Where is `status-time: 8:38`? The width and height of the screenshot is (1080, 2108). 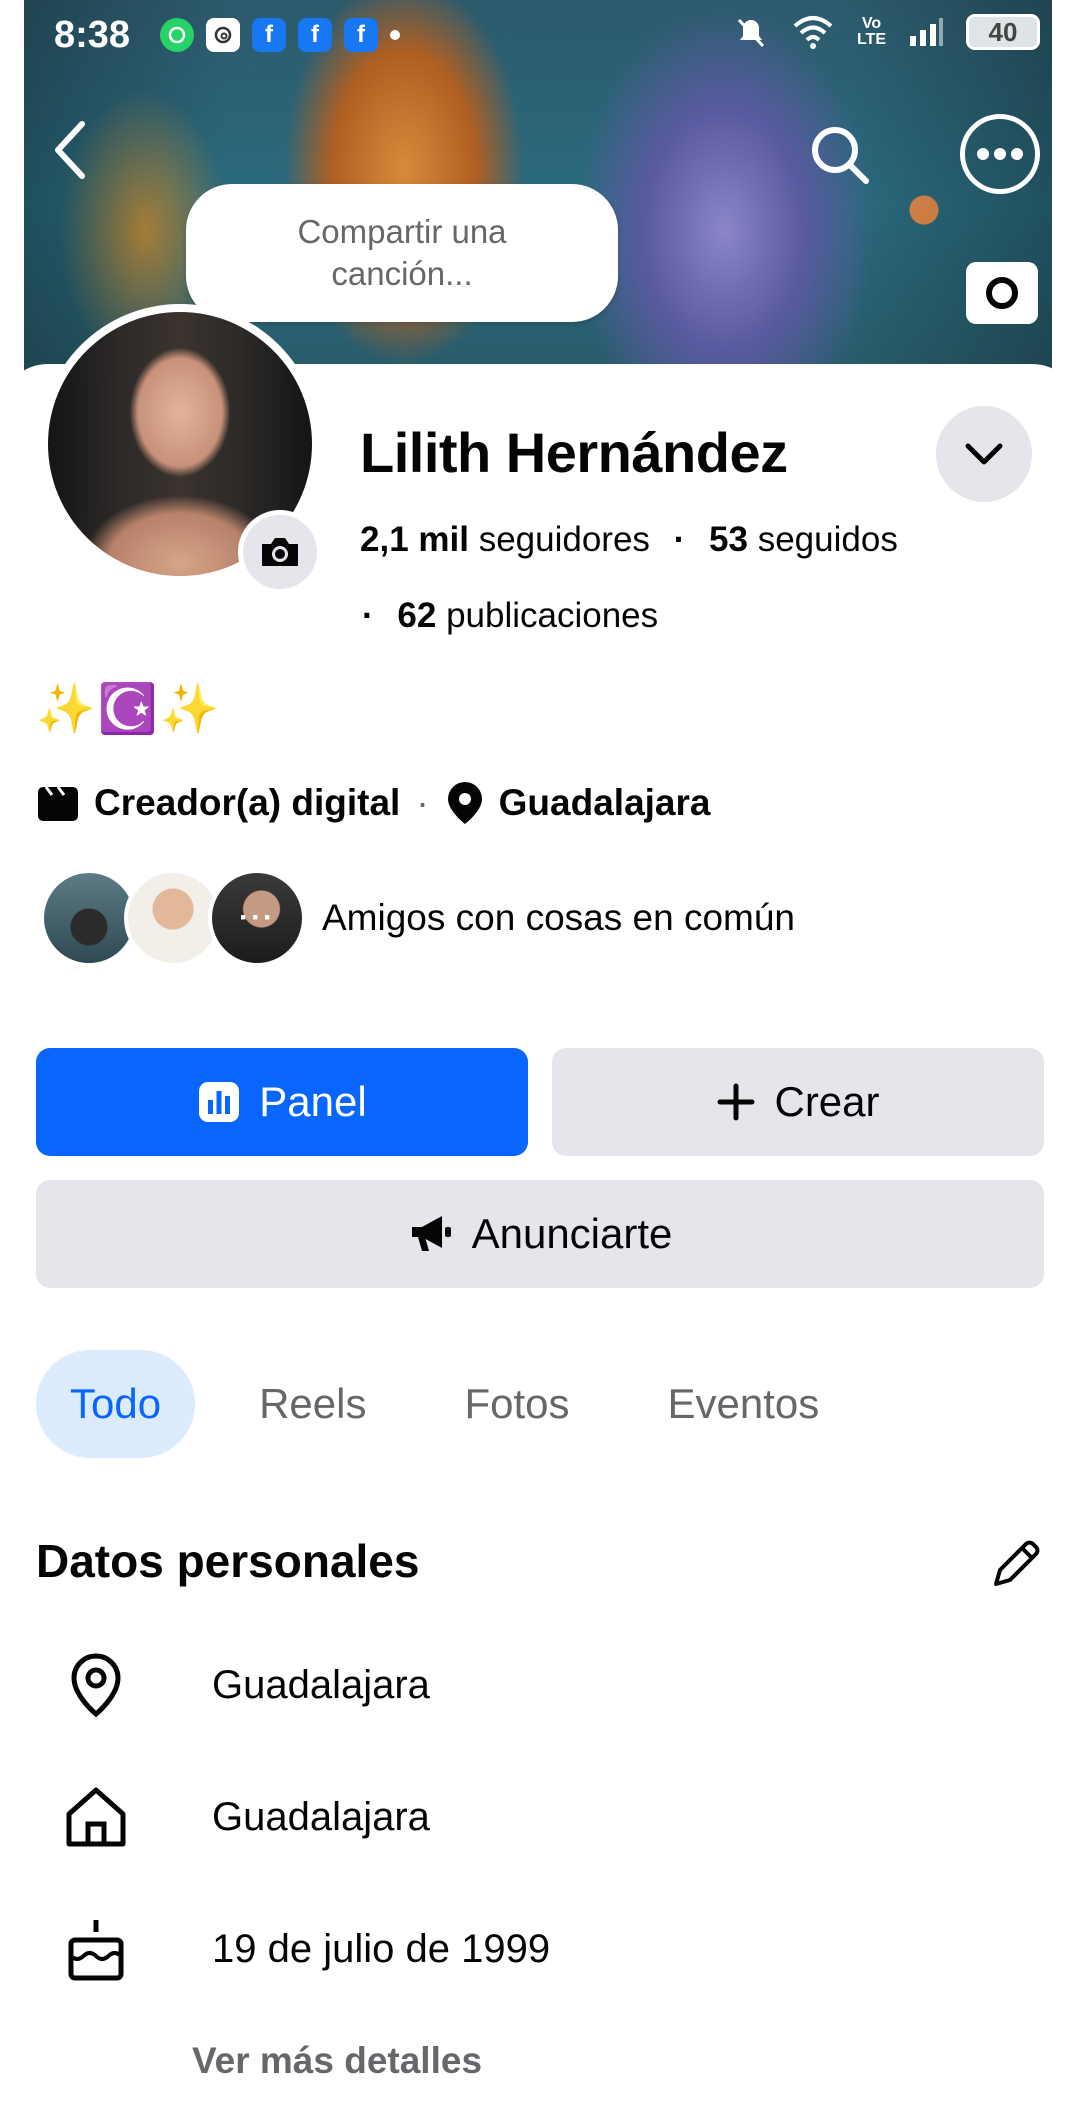
status-time: 8:38 is located at coordinates (92, 35).